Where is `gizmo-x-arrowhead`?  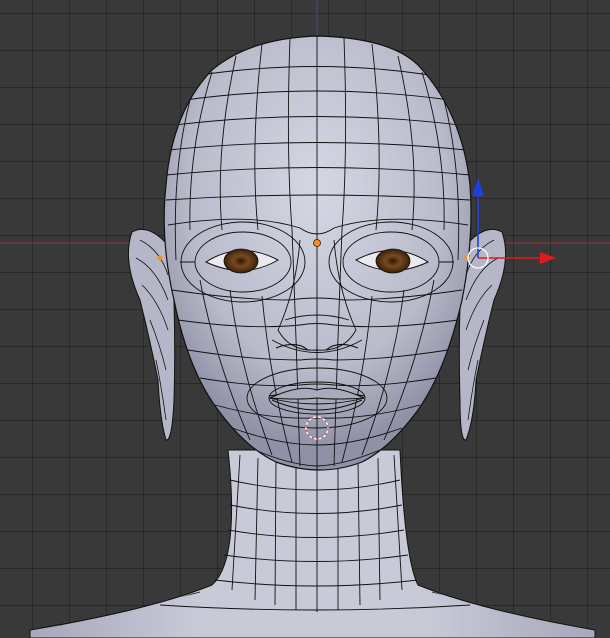 gizmo-x-arrowhead is located at coordinates (548, 258).